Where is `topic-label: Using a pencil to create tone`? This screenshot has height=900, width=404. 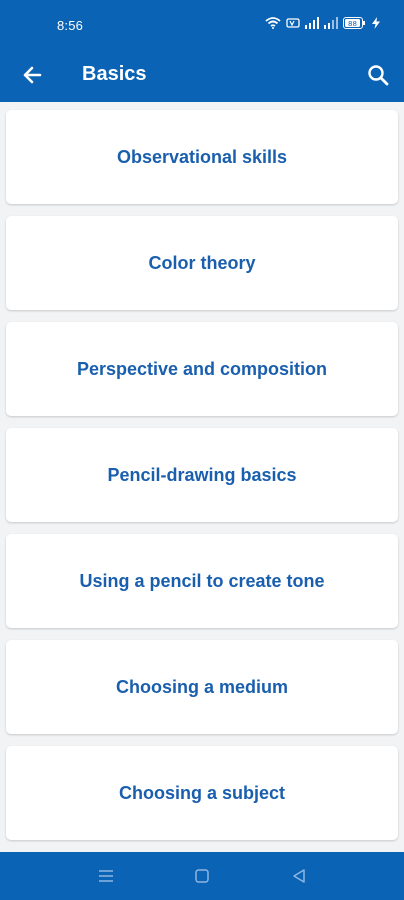 topic-label: Using a pencil to create tone is located at coordinates (202, 580).